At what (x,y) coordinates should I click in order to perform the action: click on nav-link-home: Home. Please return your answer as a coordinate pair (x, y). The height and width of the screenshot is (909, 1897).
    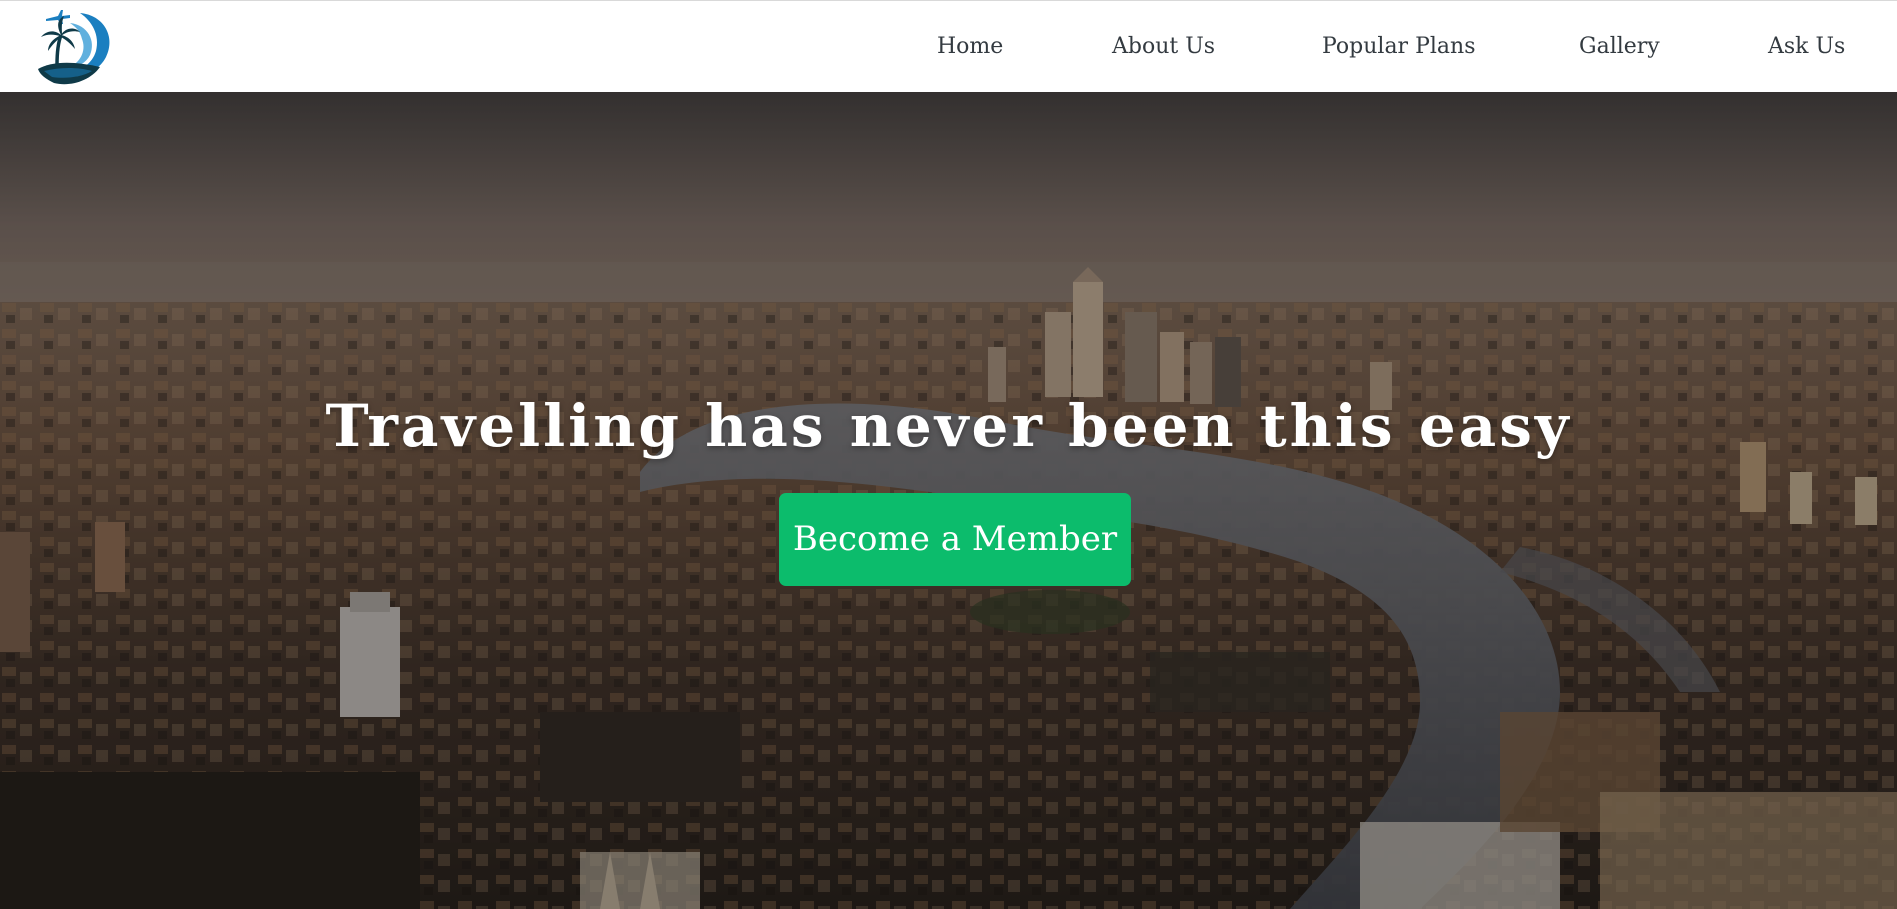
    Looking at the image, I should click on (970, 46).